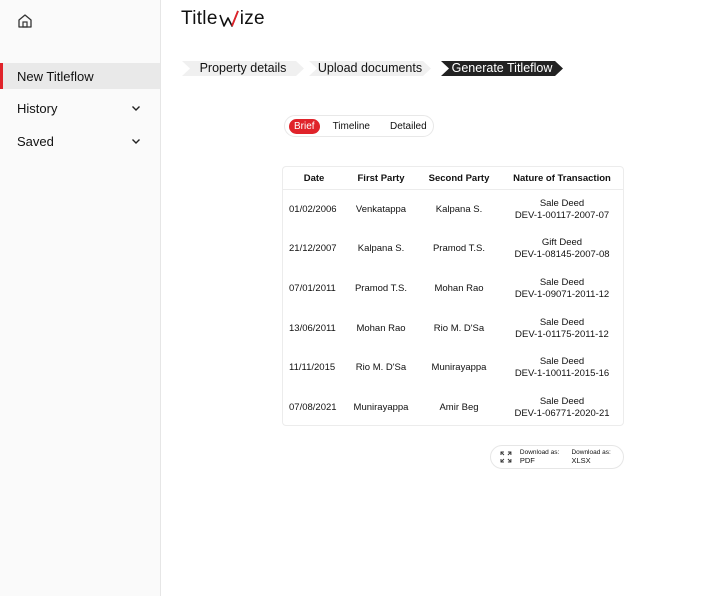 This screenshot has height=596, width=708. I want to click on cell-first-party: Kalpana S., so click(381, 249).